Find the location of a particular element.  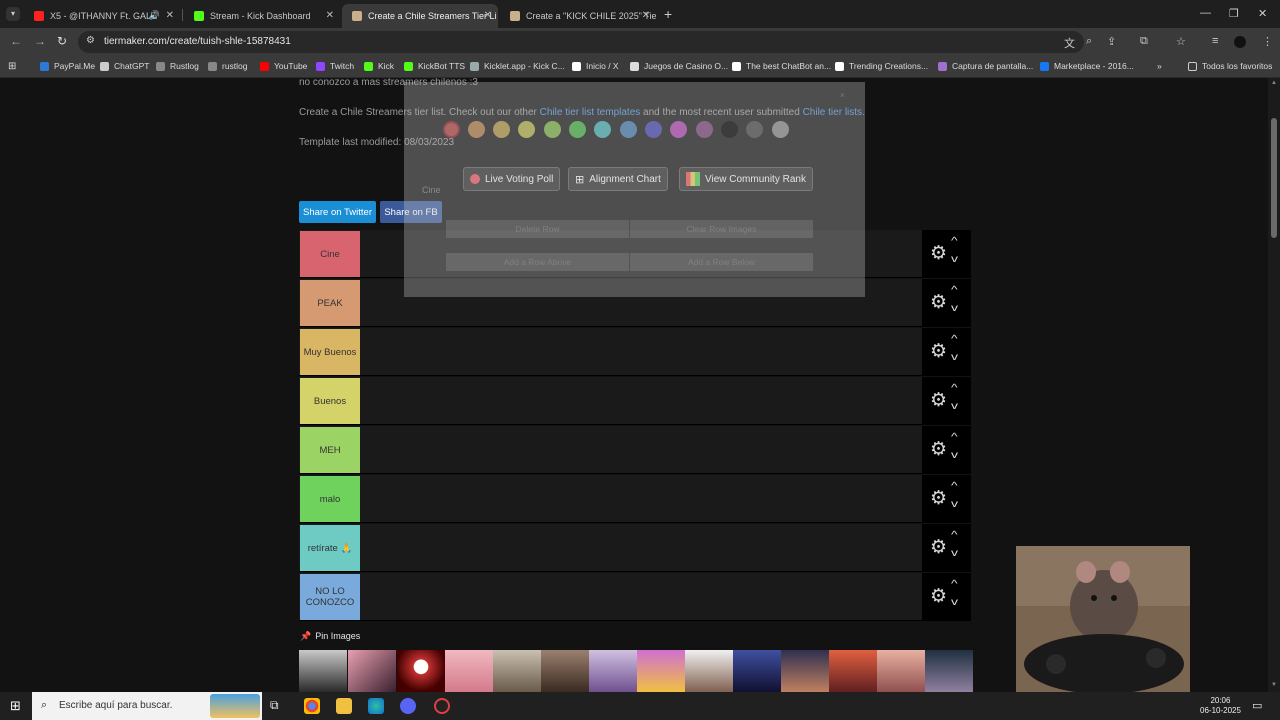

tab-kick-dashboard: Stream - Kick Dashboard ✕ is located at coordinates (262, 16).